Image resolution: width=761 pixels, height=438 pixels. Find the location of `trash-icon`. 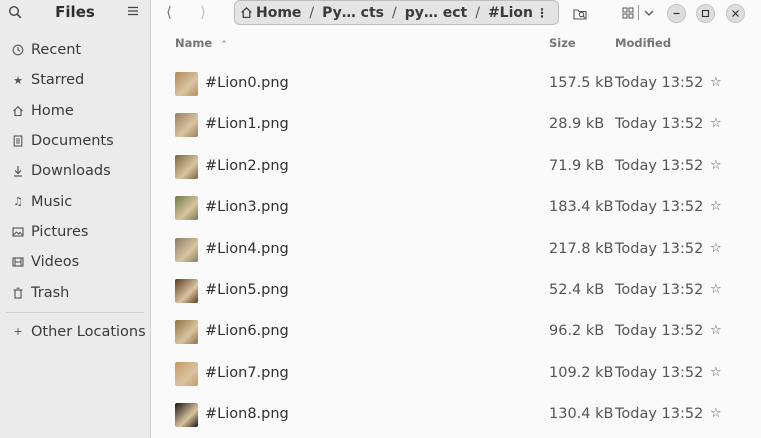

trash-icon is located at coordinates (18, 293).